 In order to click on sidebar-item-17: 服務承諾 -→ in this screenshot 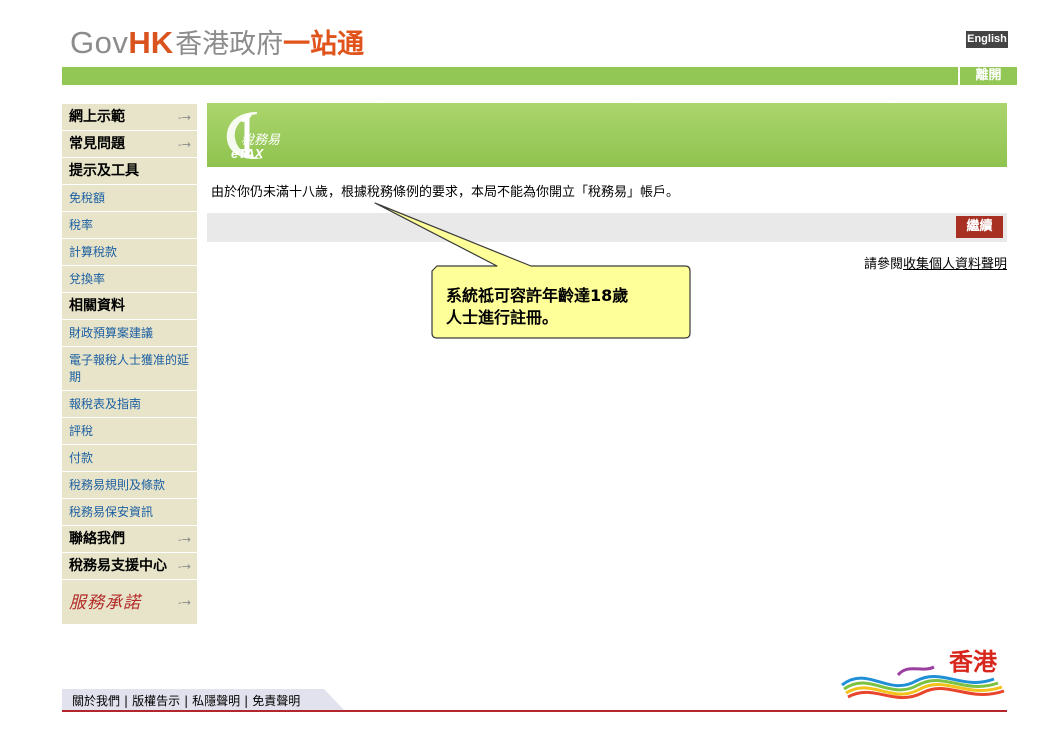, I will do `click(129, 602)`.